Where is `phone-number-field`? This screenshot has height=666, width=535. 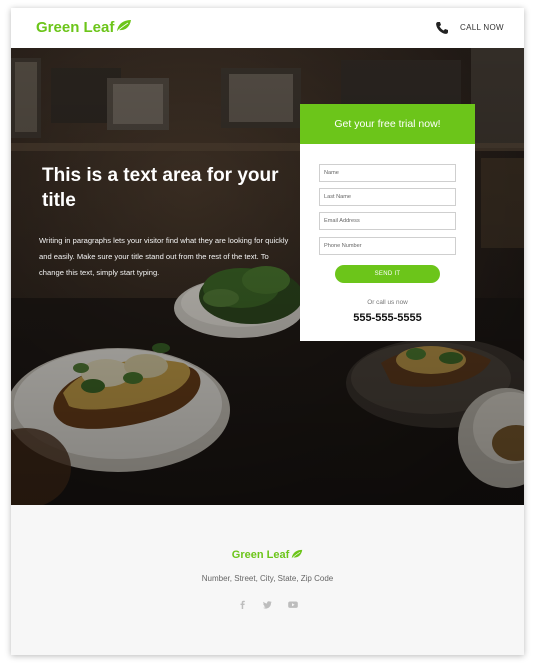
phone-number-field is located at coordinates (387, 246).